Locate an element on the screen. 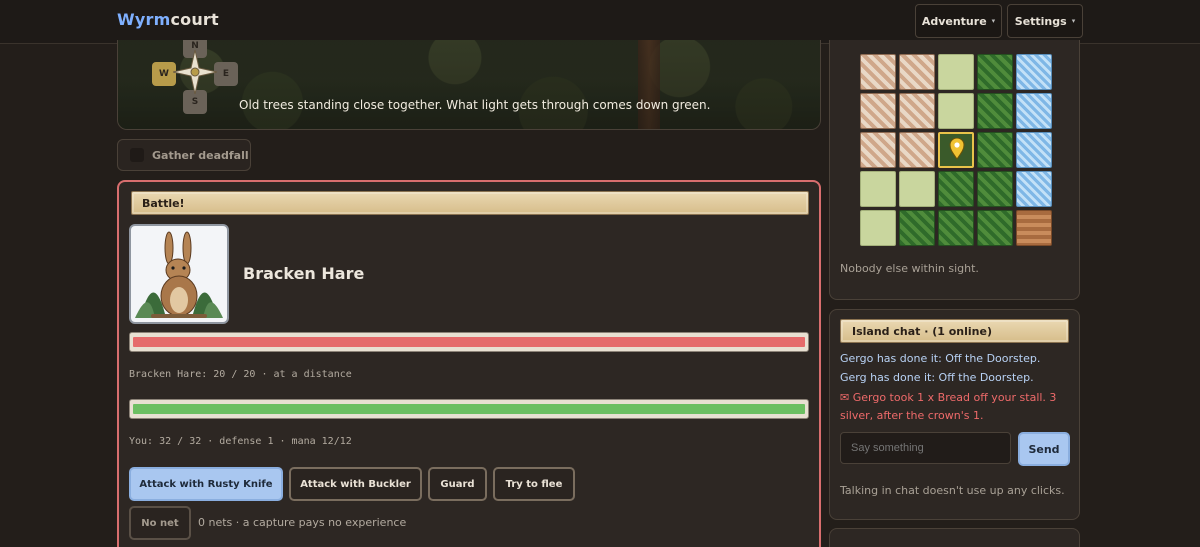  compass: N W E S is located at coordinates (186, 78).